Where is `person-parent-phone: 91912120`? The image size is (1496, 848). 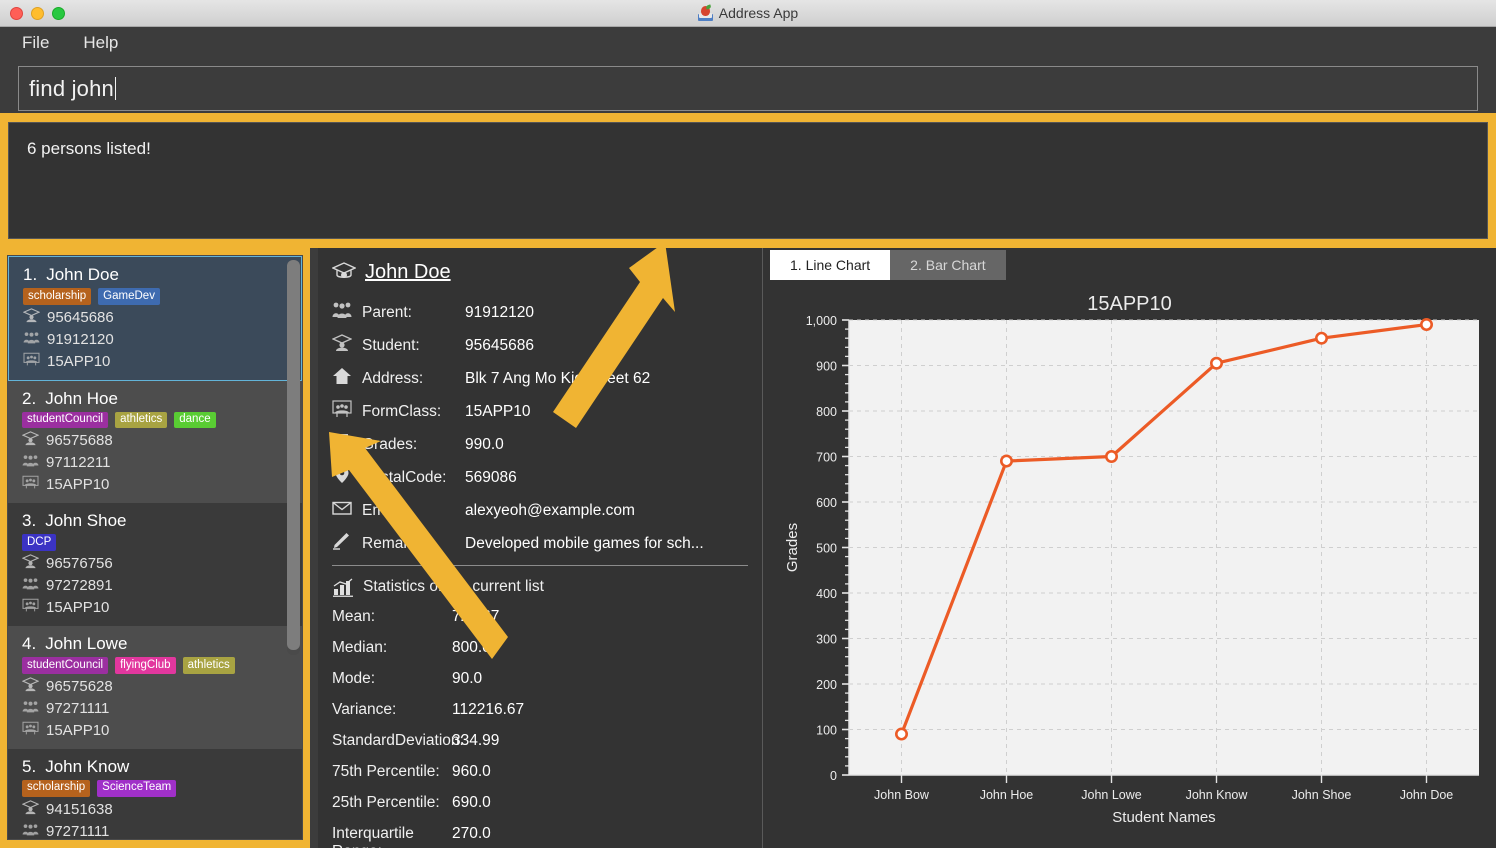
person-parent-phone: 91912120 is located at coordinates (80, 339).